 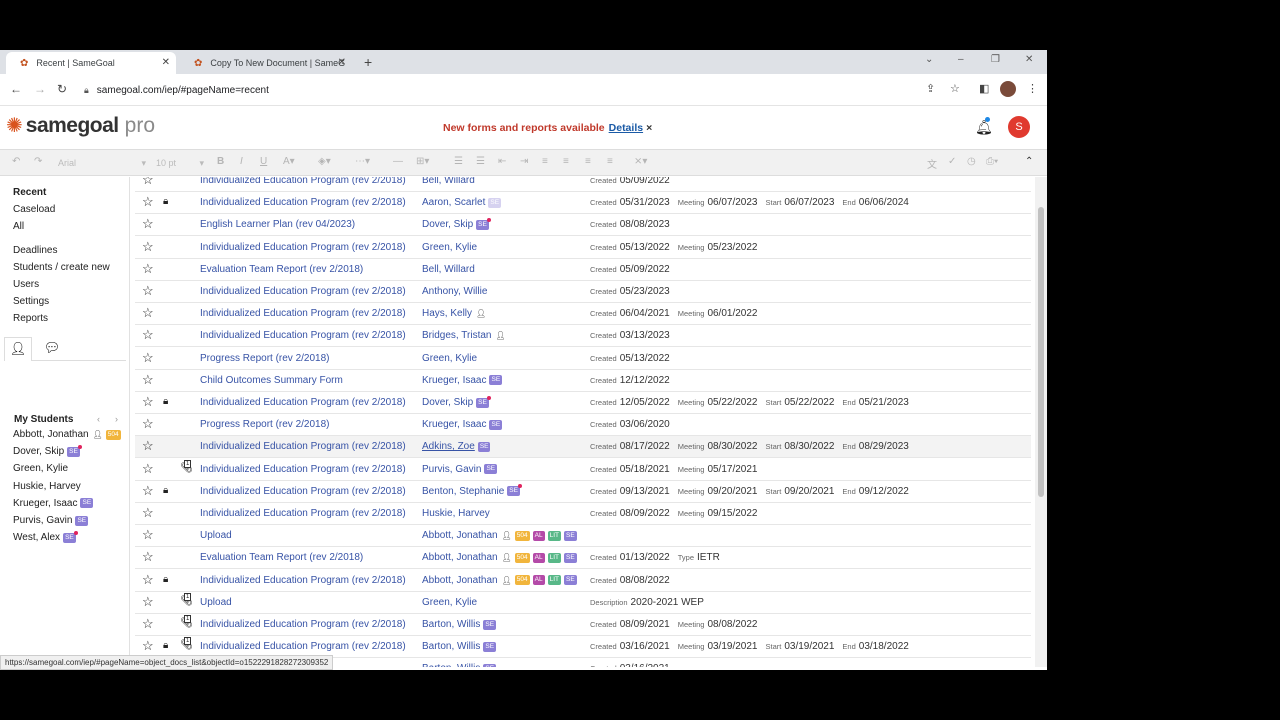 What do you see at coordinates (40, 468) in the screenshot?
I see `my-student-item: Green, Kylie` at bounding box center [40, 468].